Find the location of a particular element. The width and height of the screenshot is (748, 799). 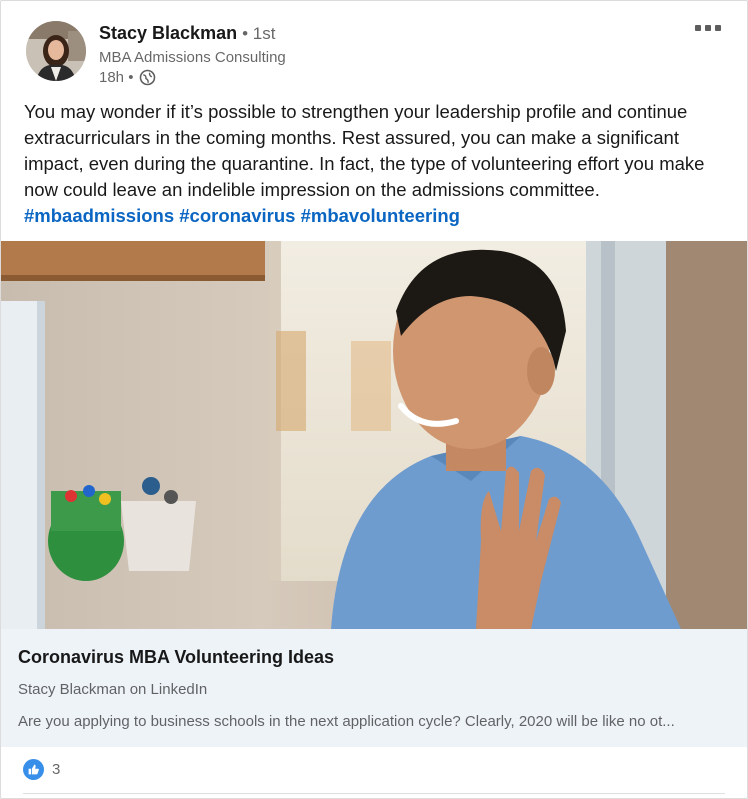

actor-avatar is located at coordinates (56, 51).